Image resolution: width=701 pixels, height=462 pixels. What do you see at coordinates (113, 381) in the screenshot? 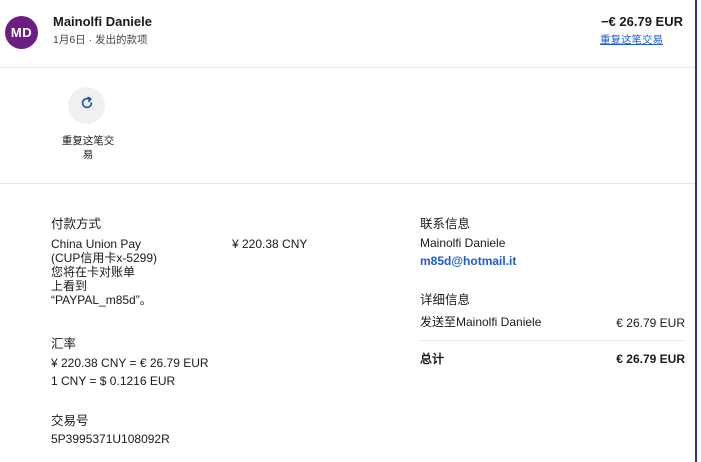
I see `exchange-rate-line-2: 1 CNY = $ 0.1216 EUR` at bounding box center [113, 381].